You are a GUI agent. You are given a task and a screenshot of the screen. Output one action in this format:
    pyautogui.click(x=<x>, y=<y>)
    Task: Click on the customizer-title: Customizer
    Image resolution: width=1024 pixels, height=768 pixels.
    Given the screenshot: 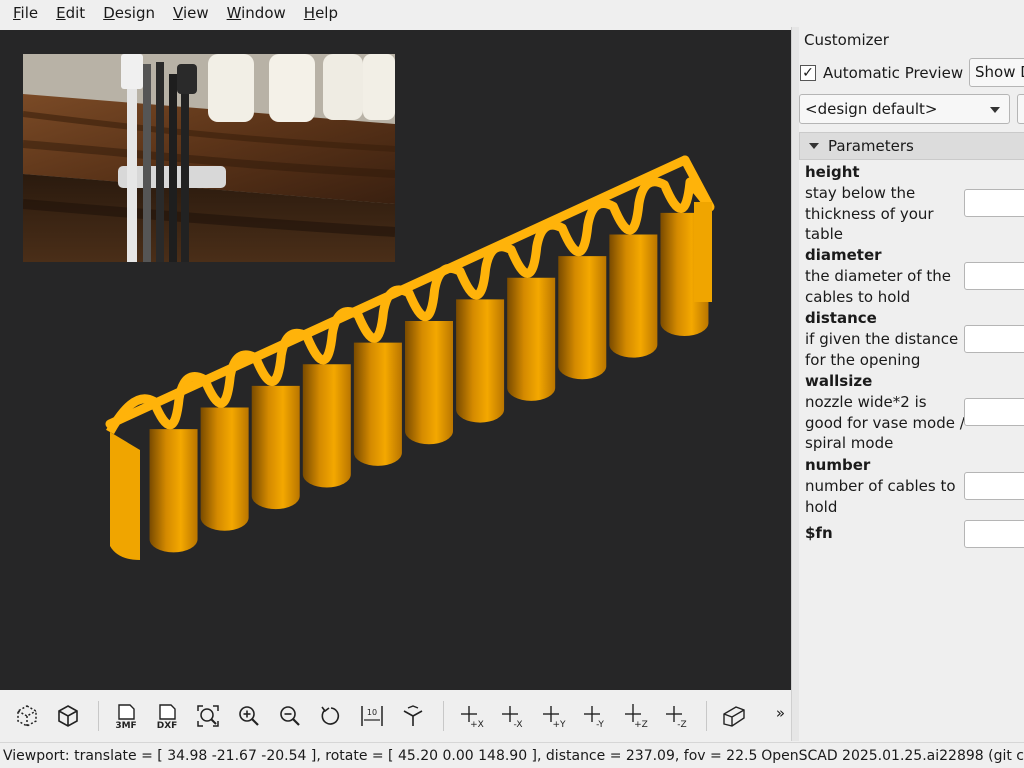 What is the action you would take?
    pyautogui.click(x=846, y=40)
    